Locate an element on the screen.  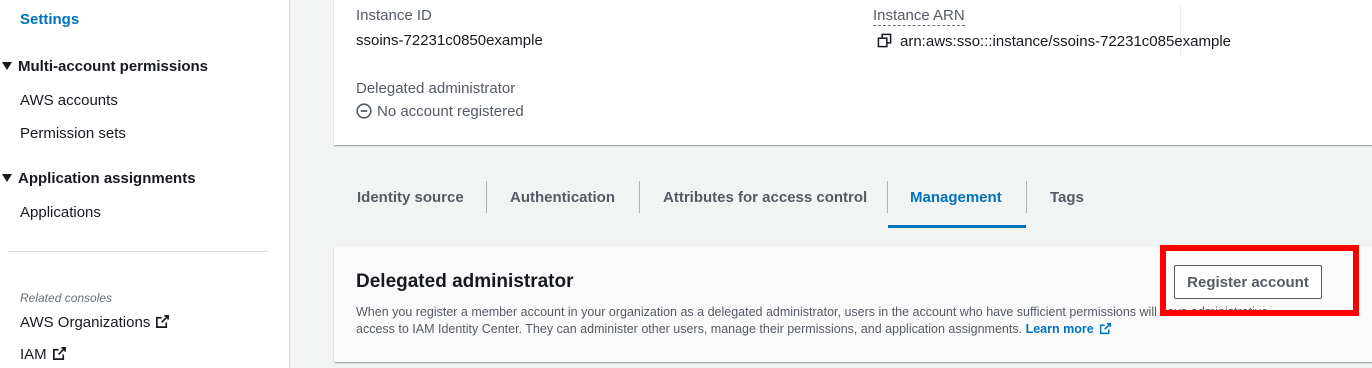
tab-identity-source: Identity source is located at coordinates (410, 197).